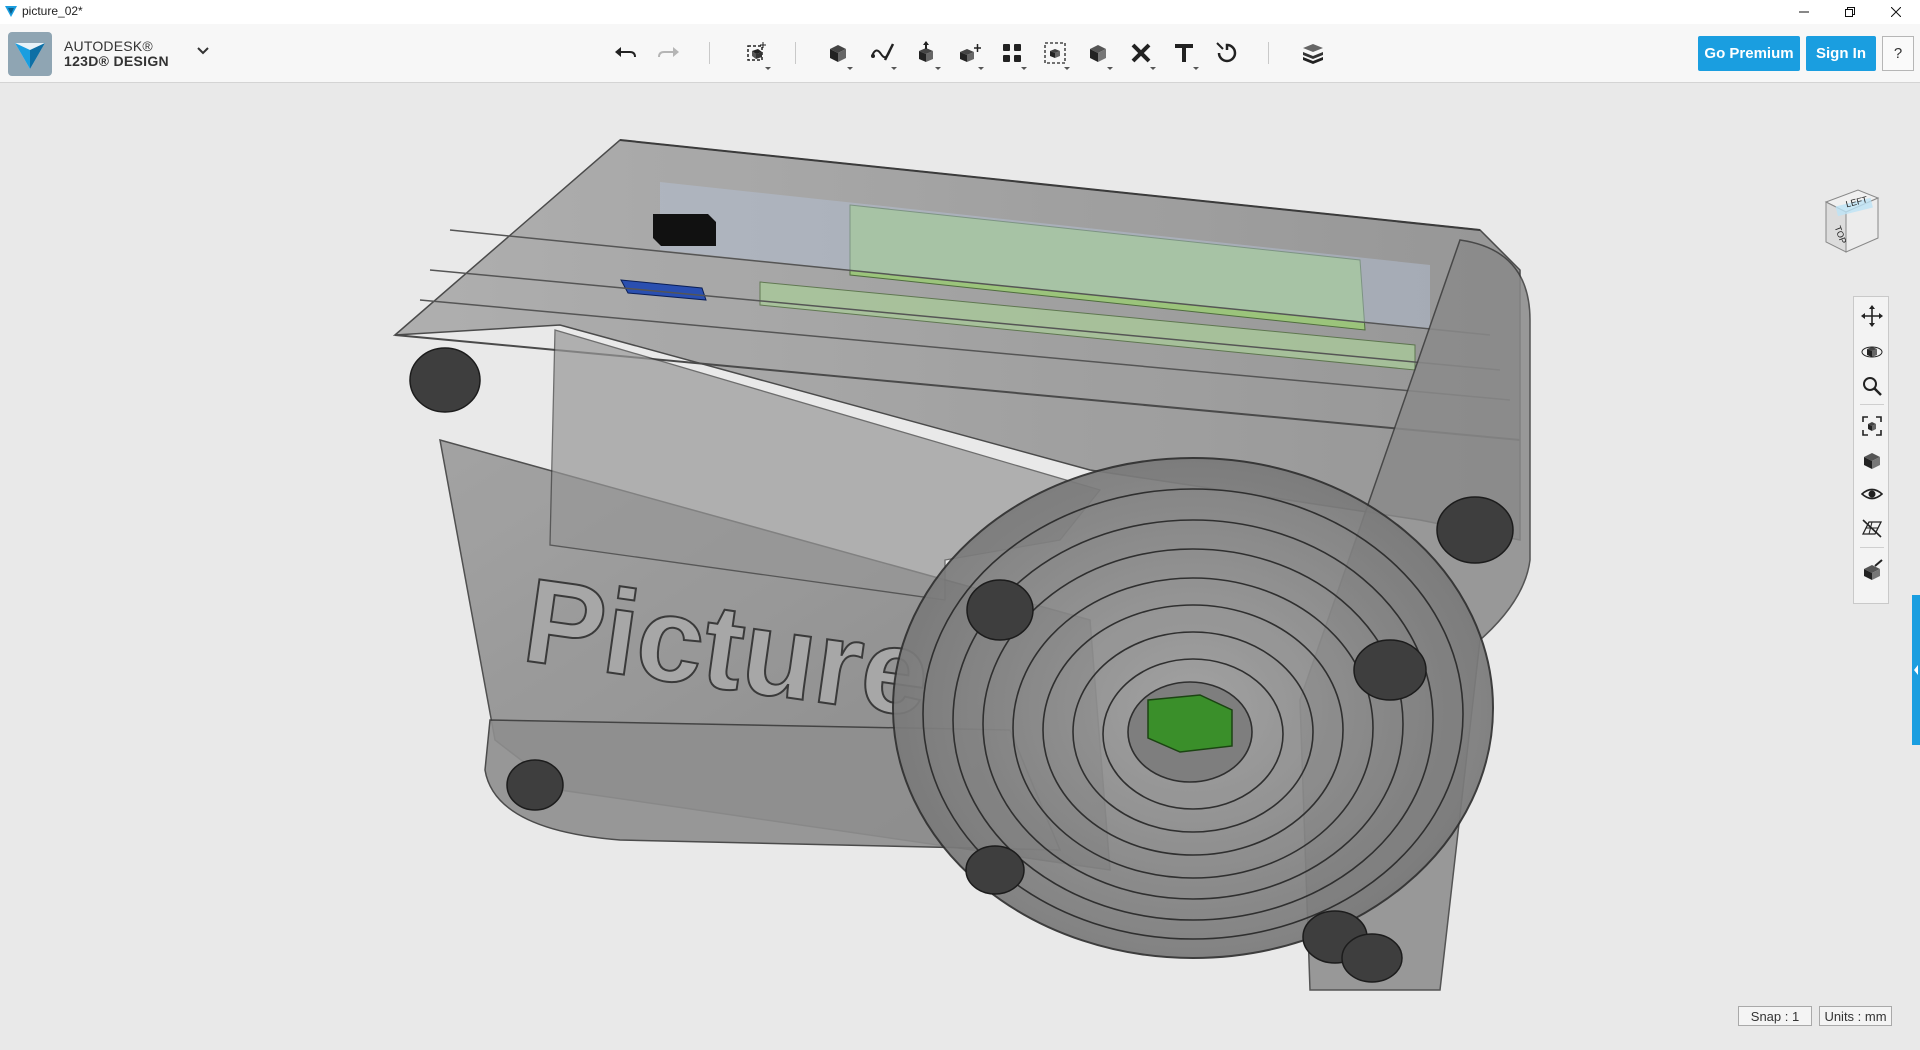 Image resolution: width=1920 pixels, height=1050 pixels. I want to click on combine-icon, so click(1098, 53).